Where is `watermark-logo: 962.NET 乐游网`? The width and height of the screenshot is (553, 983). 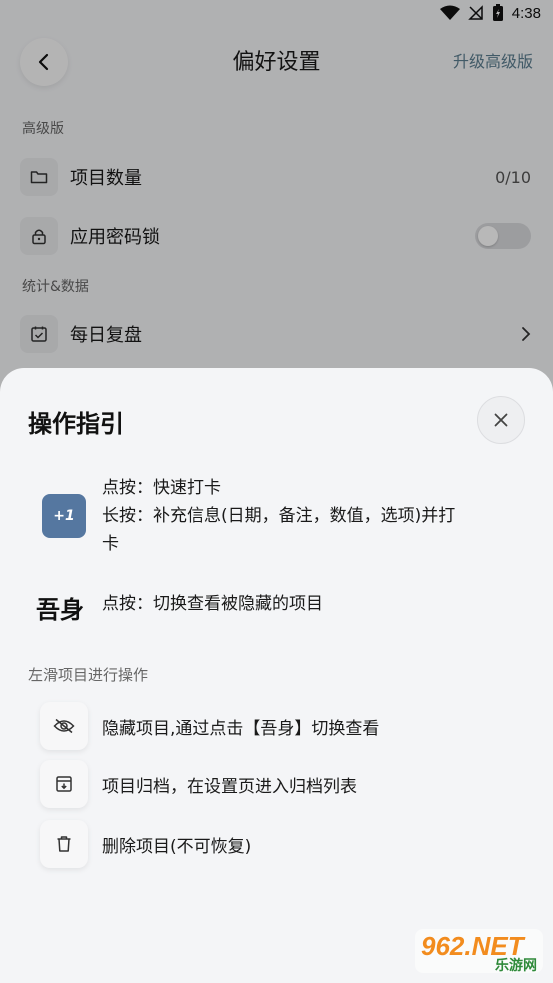
watermark-logo: 962.NET 乐游网 is located at coordinates (479, 951).